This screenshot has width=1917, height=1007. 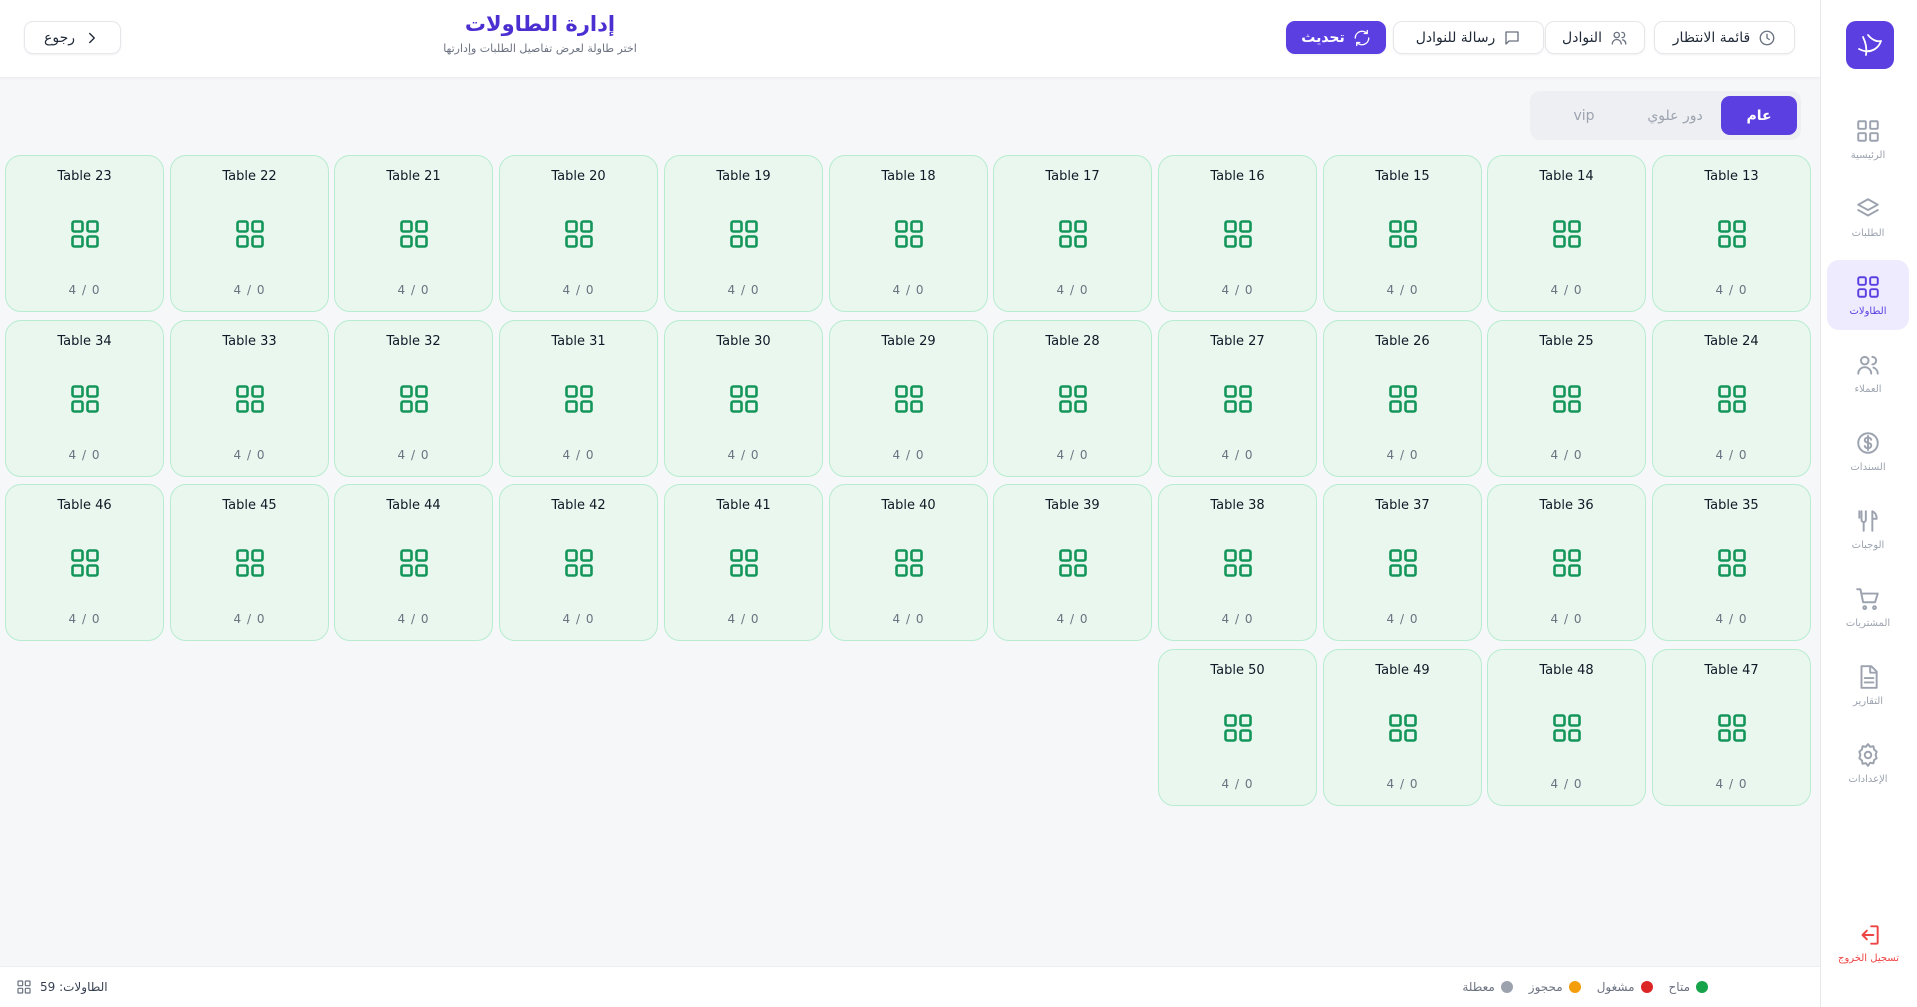 I want to click on table-card: Table 25 4 / 0, so click(x=1566, y=398).